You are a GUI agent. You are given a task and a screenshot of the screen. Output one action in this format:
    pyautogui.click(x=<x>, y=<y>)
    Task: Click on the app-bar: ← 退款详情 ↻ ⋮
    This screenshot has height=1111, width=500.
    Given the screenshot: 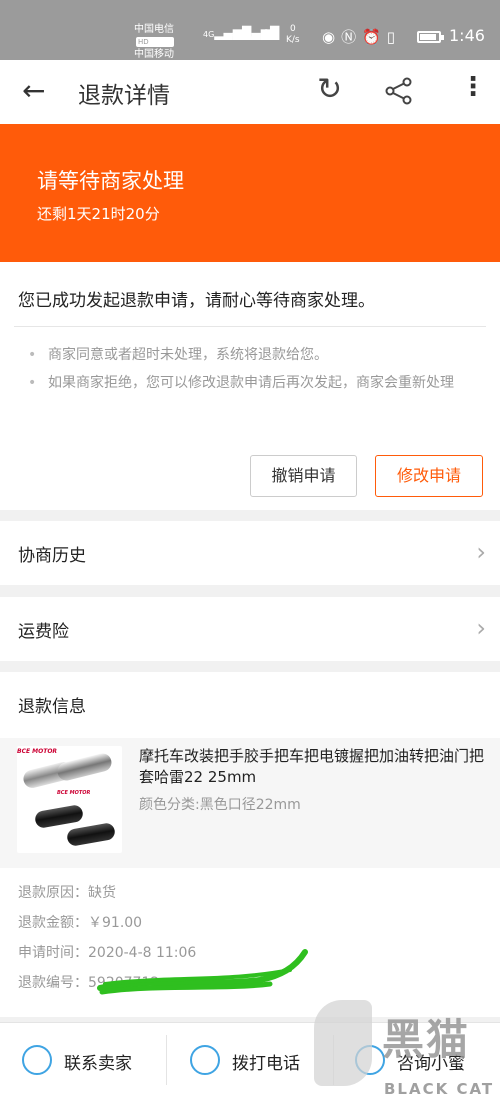 What is the action you would take?
    pyautogui.click(x=250, y=92)
    